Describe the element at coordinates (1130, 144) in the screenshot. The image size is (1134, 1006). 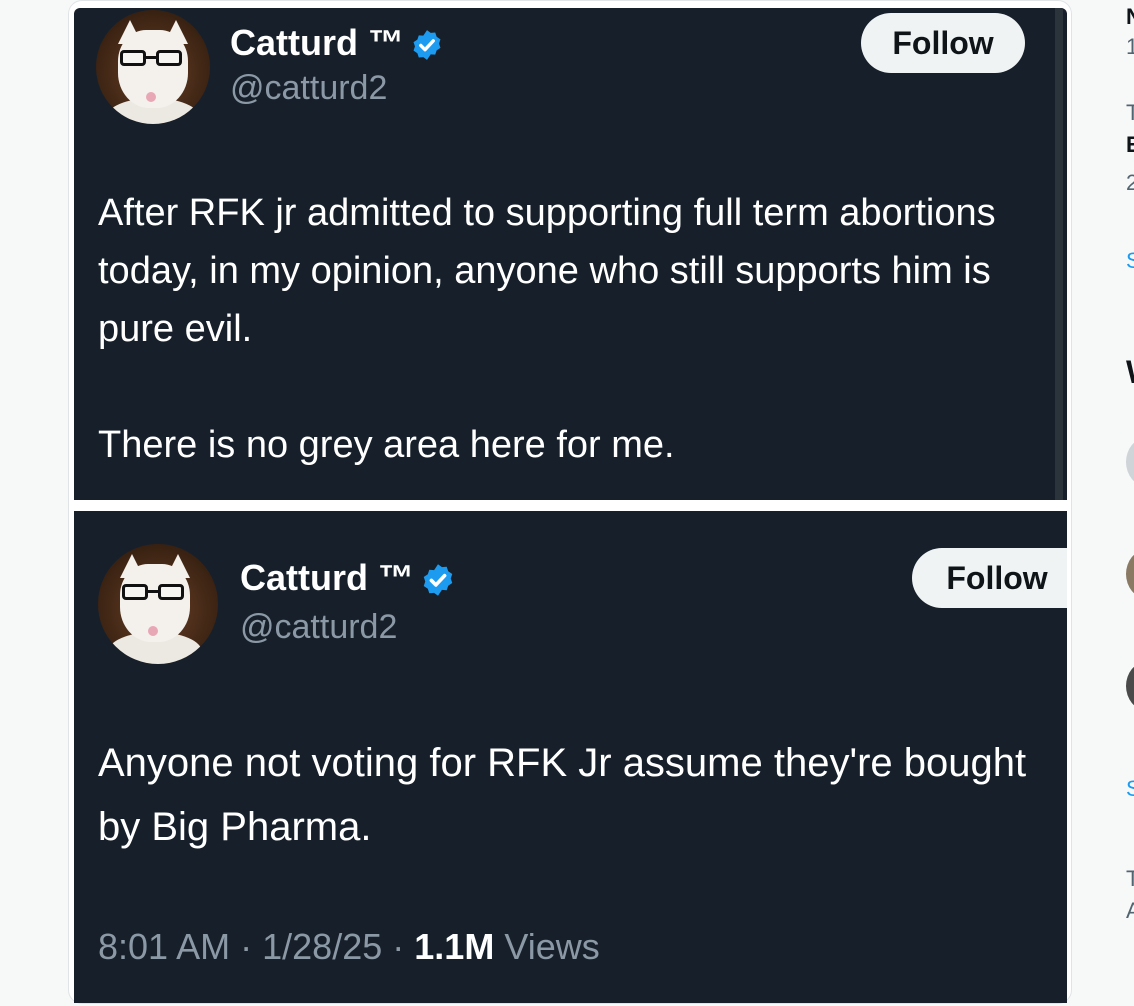
I see `sidebar-fragment: E` at that location.